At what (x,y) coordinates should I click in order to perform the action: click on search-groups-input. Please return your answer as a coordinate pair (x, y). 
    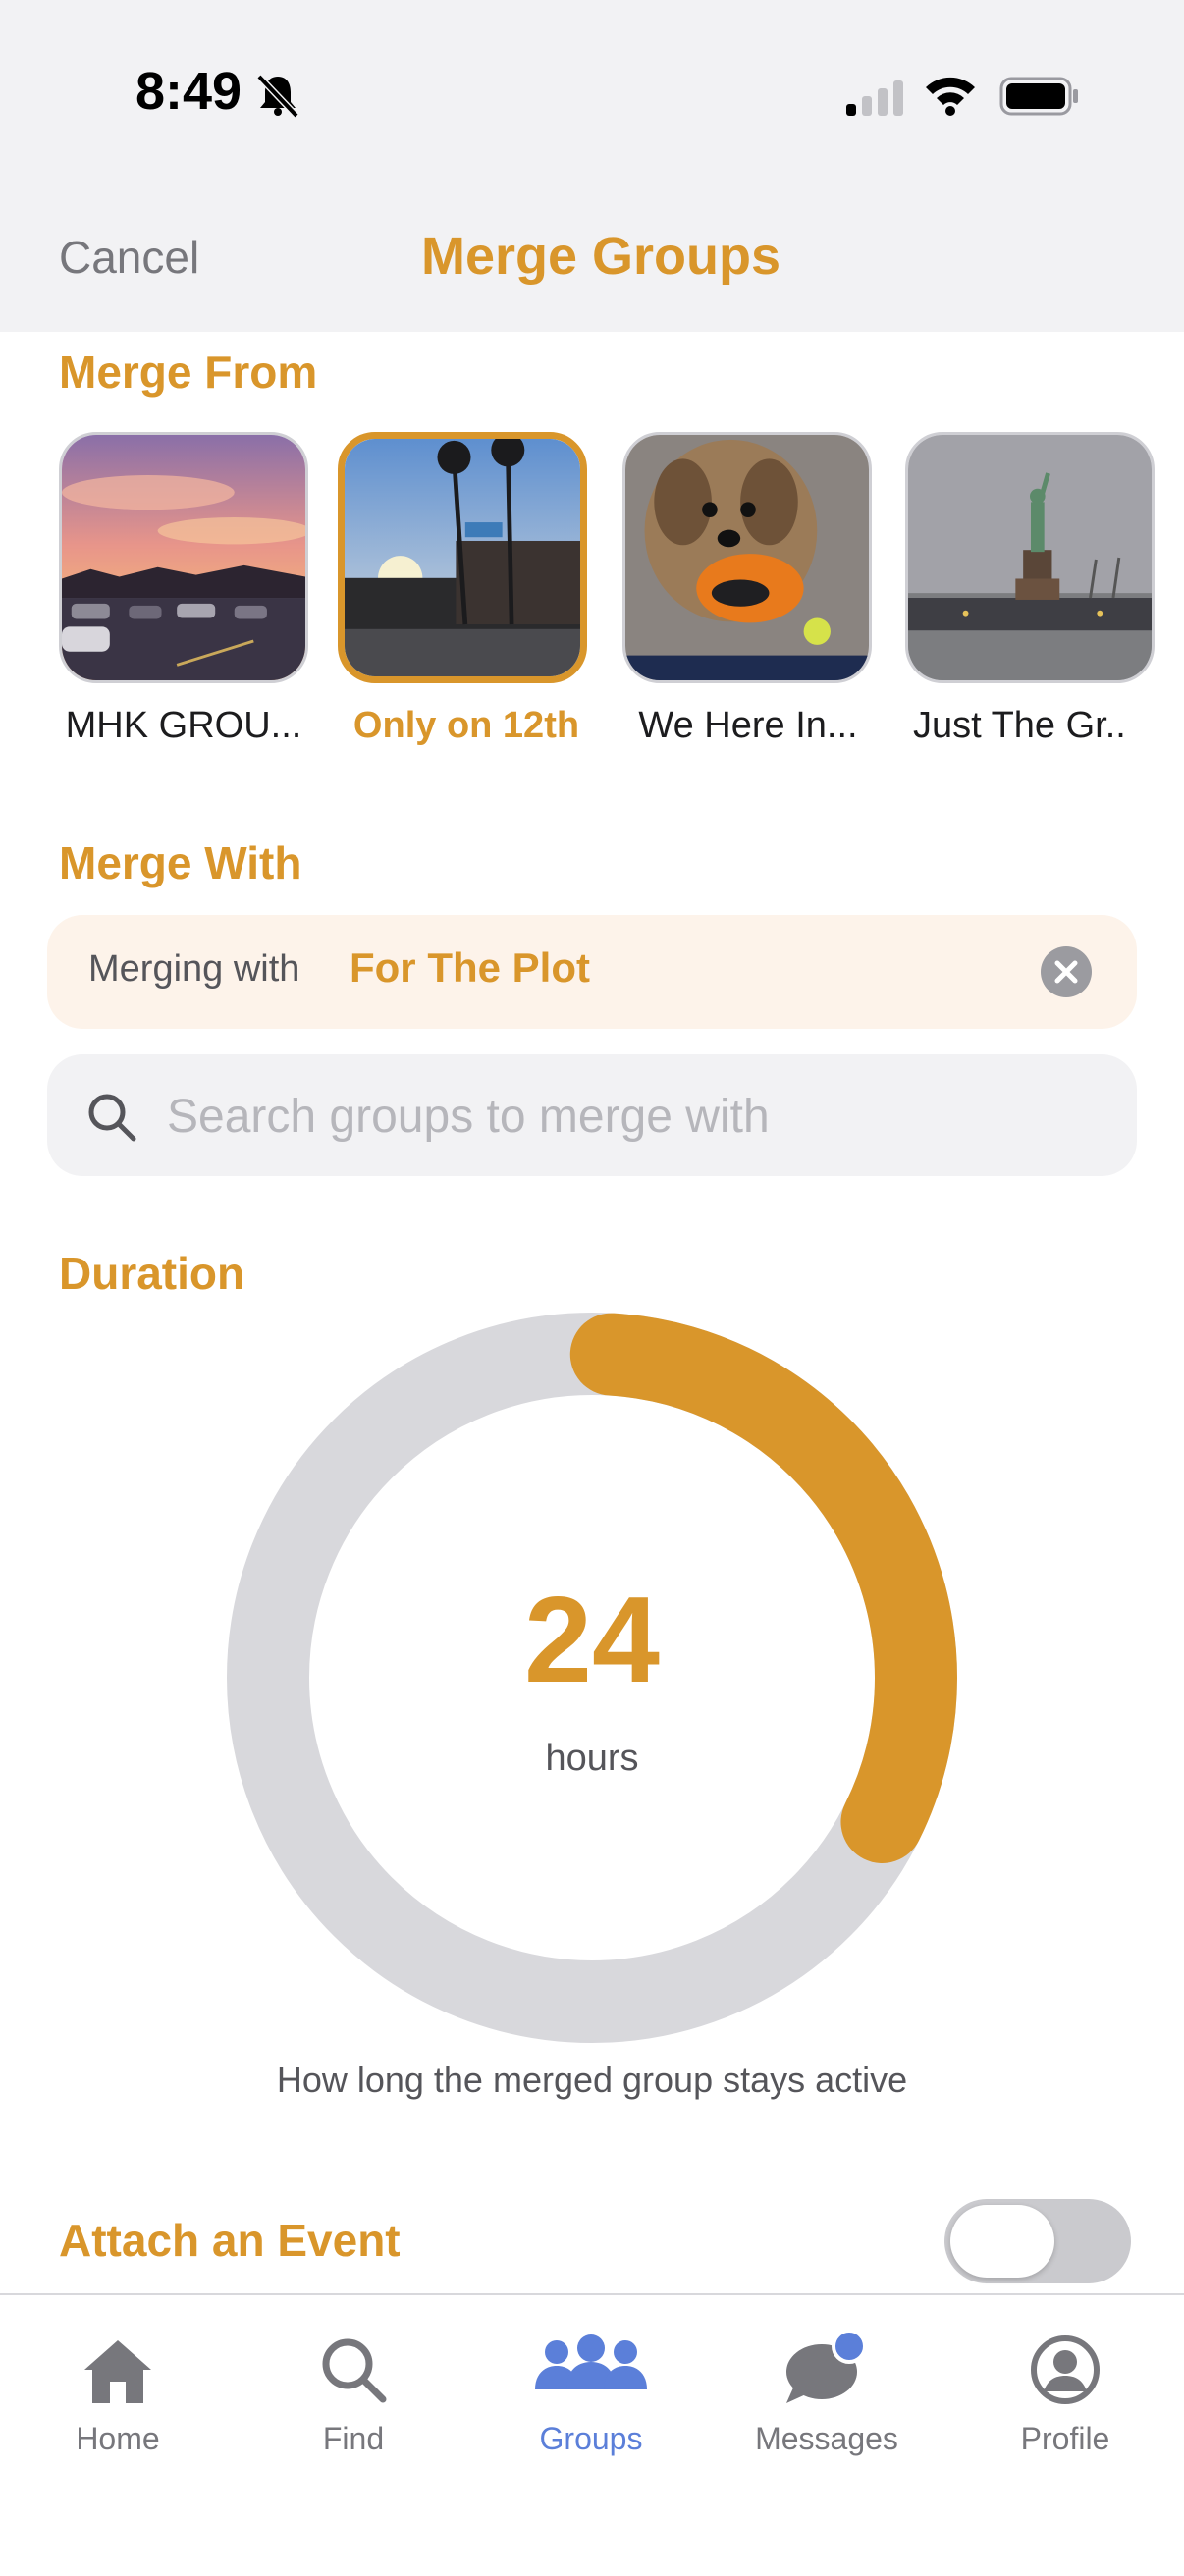
    Looking at the image, I should click on (638, 1116).